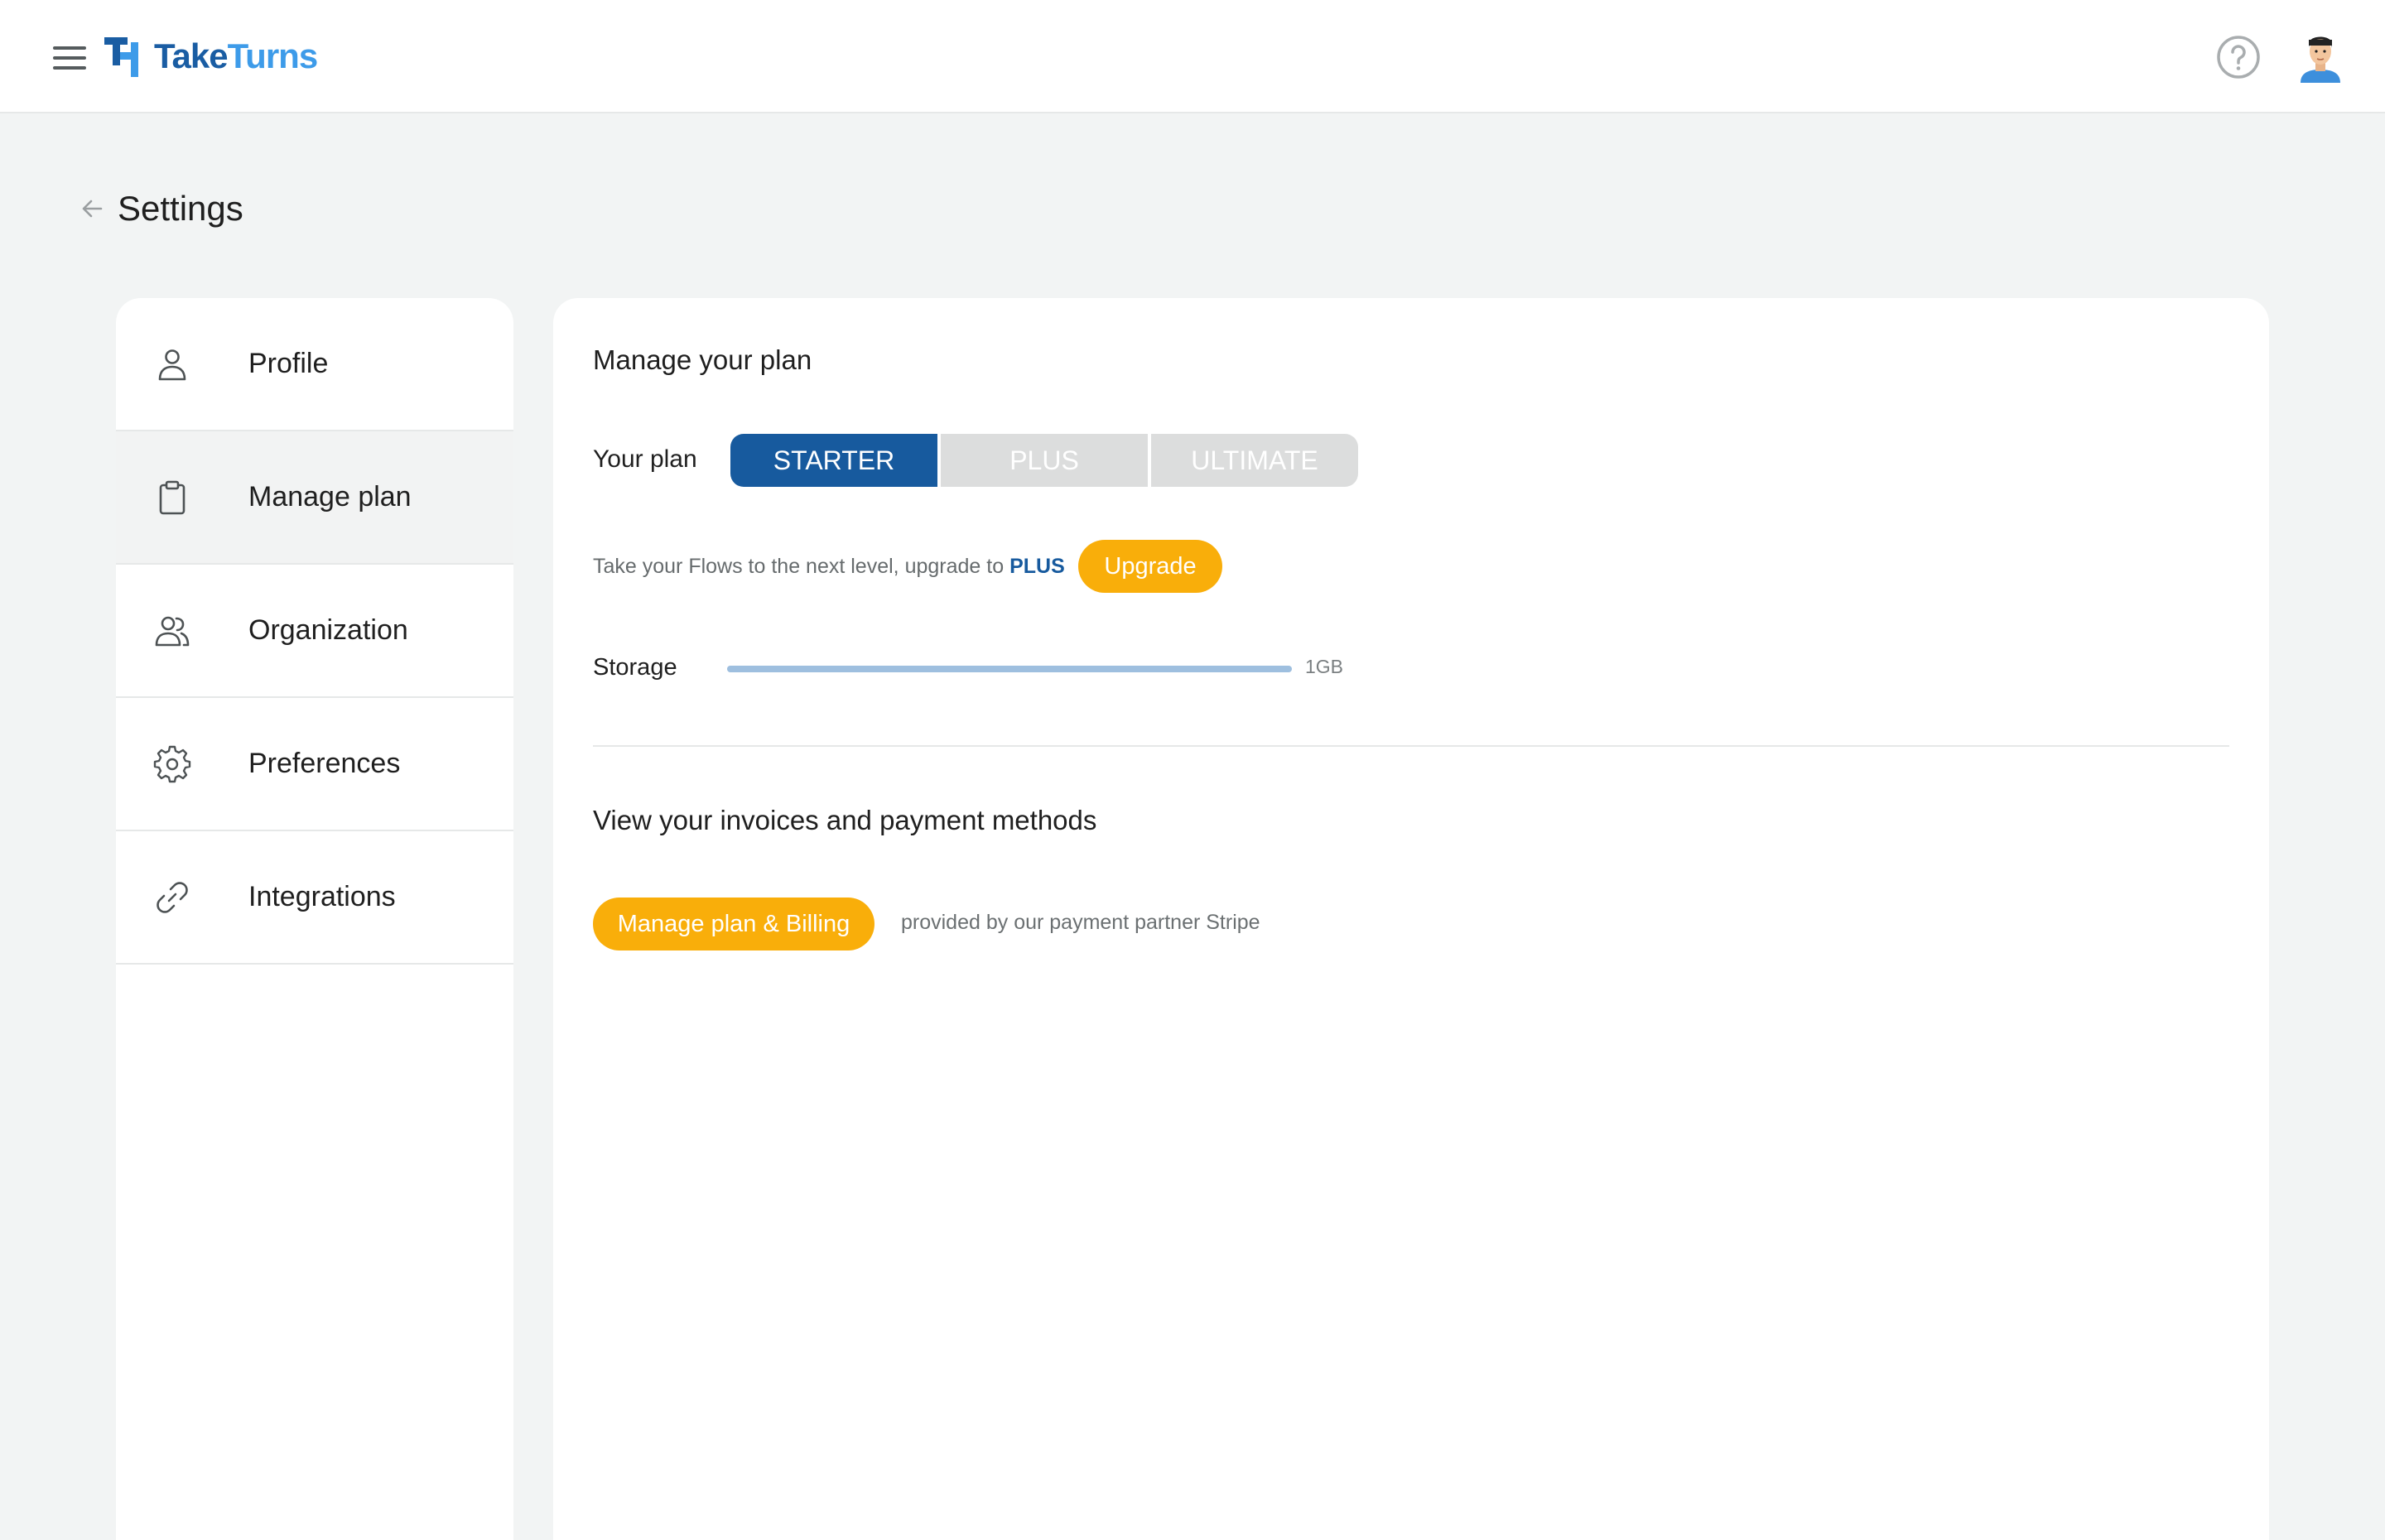 Image resolution: width=2385 pixels, height=1540 pixels. I want to click on plan-toggle: STARTER PLUS ULTIMATE, so click(1044, 461).